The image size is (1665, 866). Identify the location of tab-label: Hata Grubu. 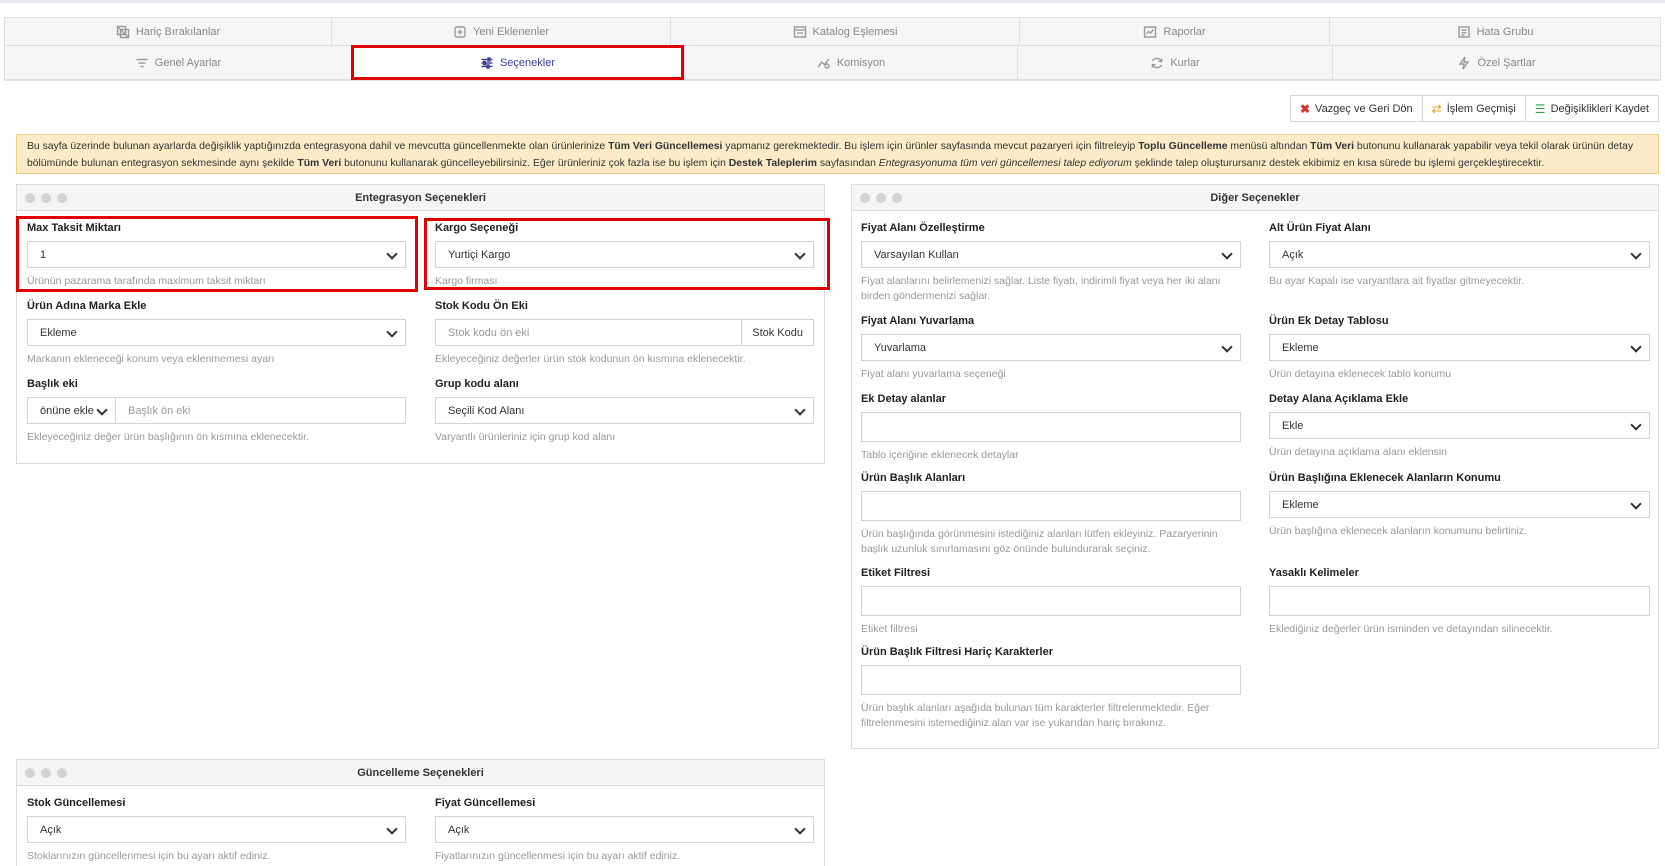
(1505, 31).